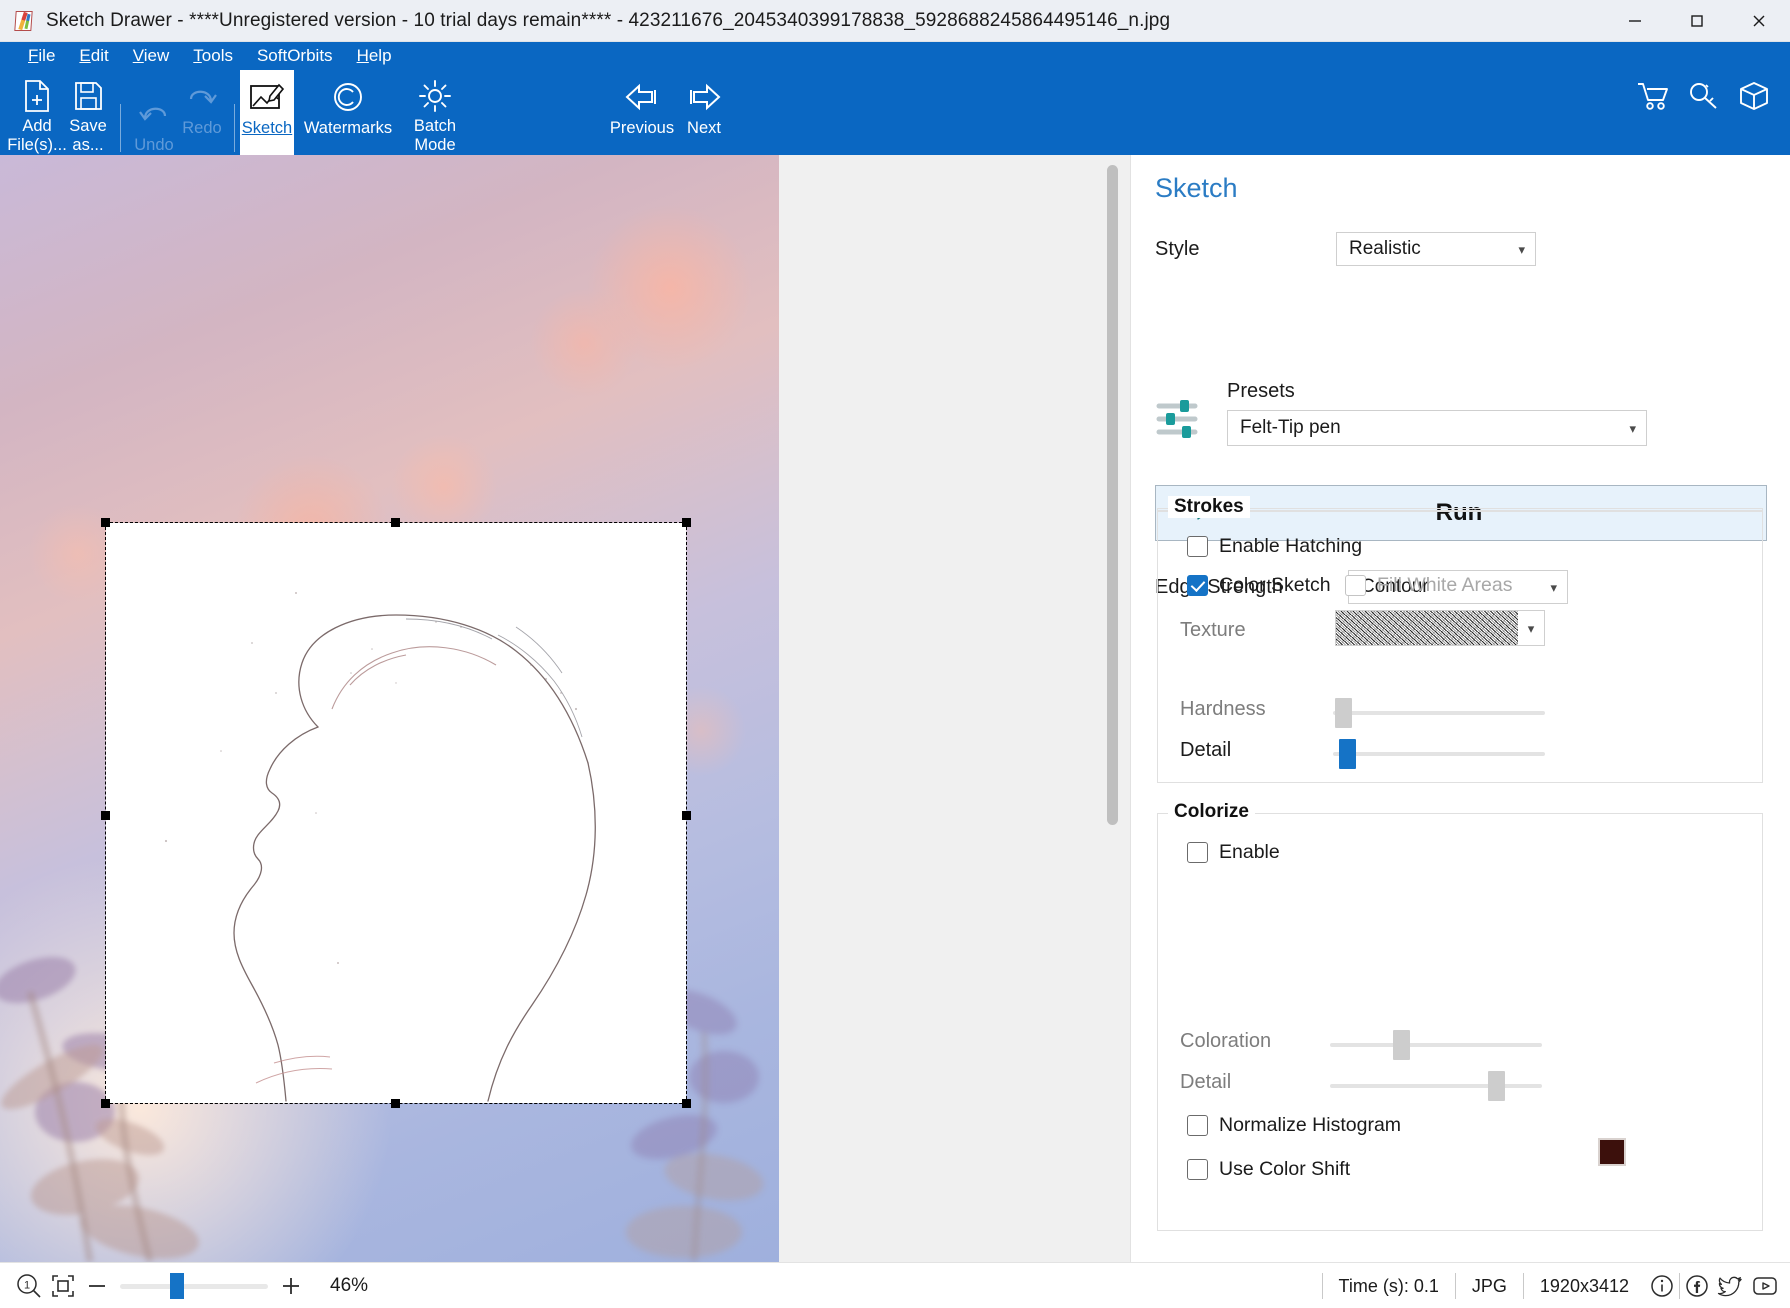 Image resolution: width=1790 pixels, height=1308 pixels. I want to click on presets-label: Presets, so click(1261, 391).